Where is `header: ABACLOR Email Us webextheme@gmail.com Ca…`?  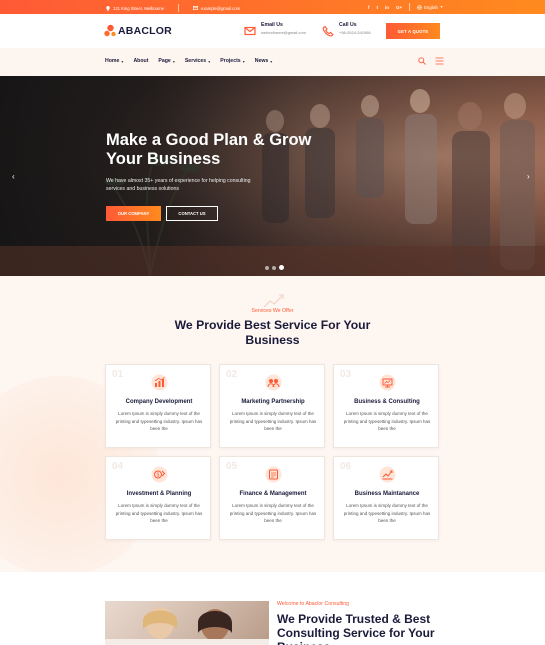
header: ABACLOR Email Us webextheme@gmail.com Ca… is located at coordinates (272, 31).